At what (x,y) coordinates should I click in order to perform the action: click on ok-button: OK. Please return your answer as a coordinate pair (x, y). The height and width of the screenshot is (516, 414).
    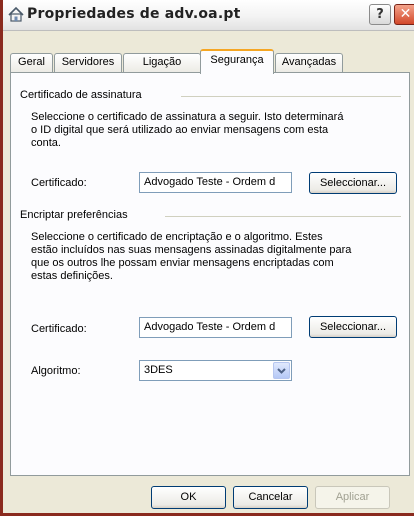
    Looking at the image, I should click on (188, 497).